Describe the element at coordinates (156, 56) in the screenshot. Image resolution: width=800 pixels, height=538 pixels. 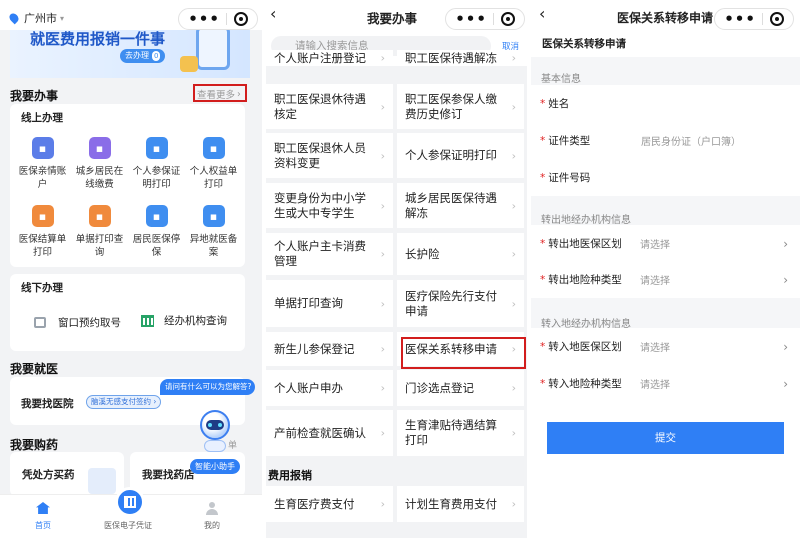
I see `banner-badge: 0` at that location.